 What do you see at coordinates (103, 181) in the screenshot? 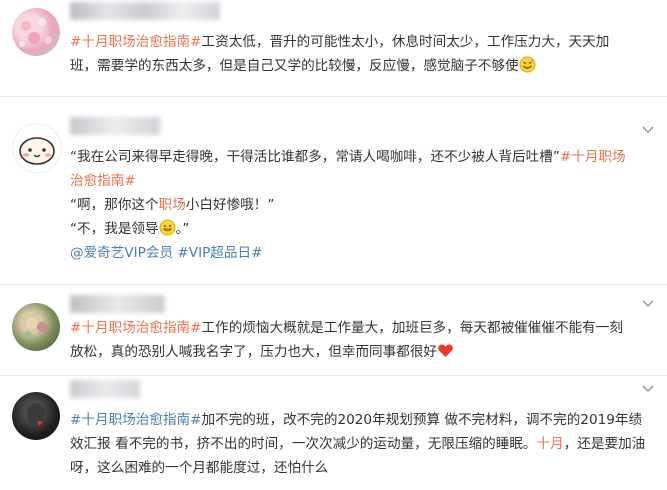
I see `topic-tag-continued: 治愈指南#` at bounding box center [103, 181].